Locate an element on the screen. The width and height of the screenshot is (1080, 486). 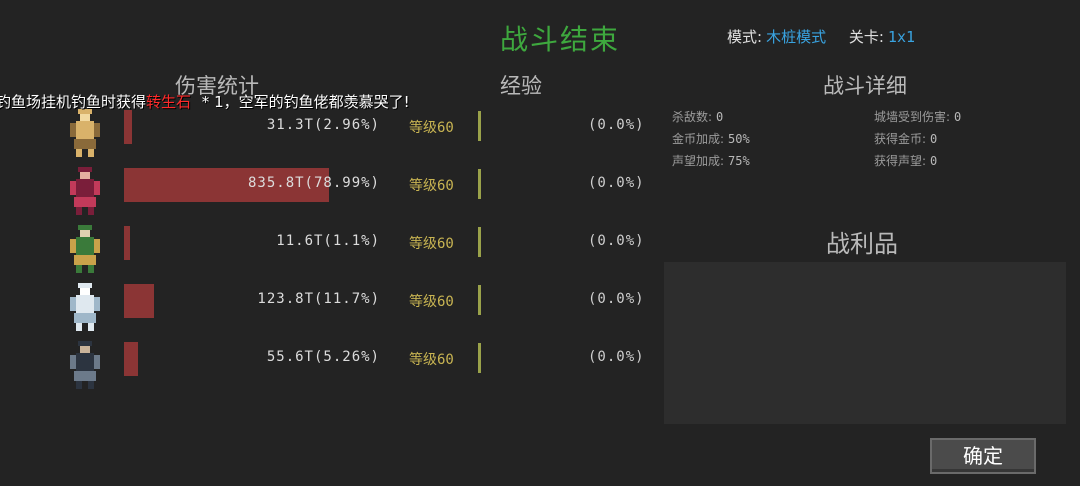
kills-label: 杀敌数: is located at coordinates (692, 117).